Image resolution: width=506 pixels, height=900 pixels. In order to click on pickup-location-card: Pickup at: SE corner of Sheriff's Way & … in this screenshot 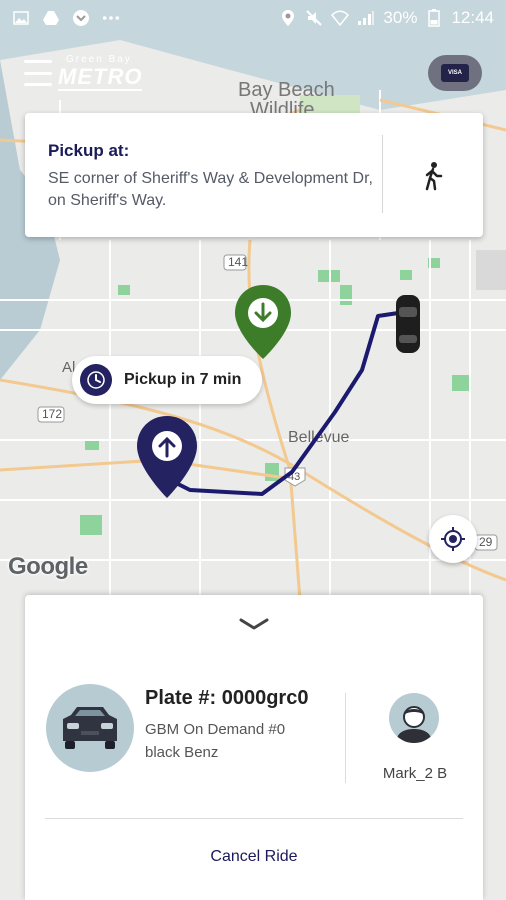, I will do `click(254, 175)`.